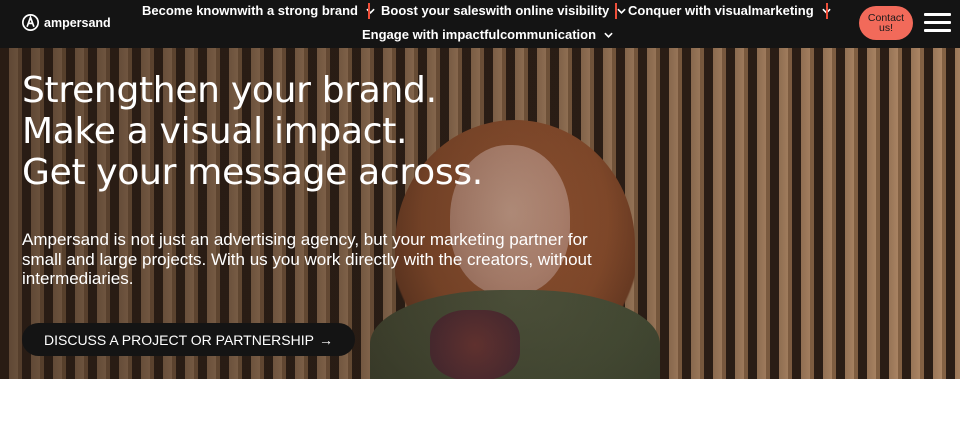  What do you see at coordinates (721, 10) in the screenshot?
I see `nav-item-label: Conquer with visualmarketing` at bounding box center [721, 10].